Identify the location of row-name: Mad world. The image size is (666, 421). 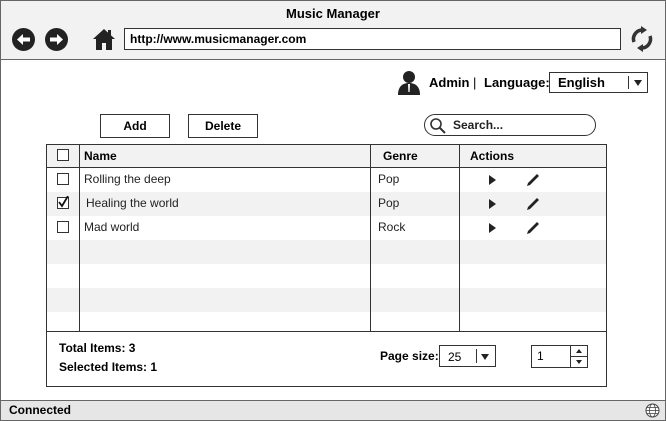
(112, 227).